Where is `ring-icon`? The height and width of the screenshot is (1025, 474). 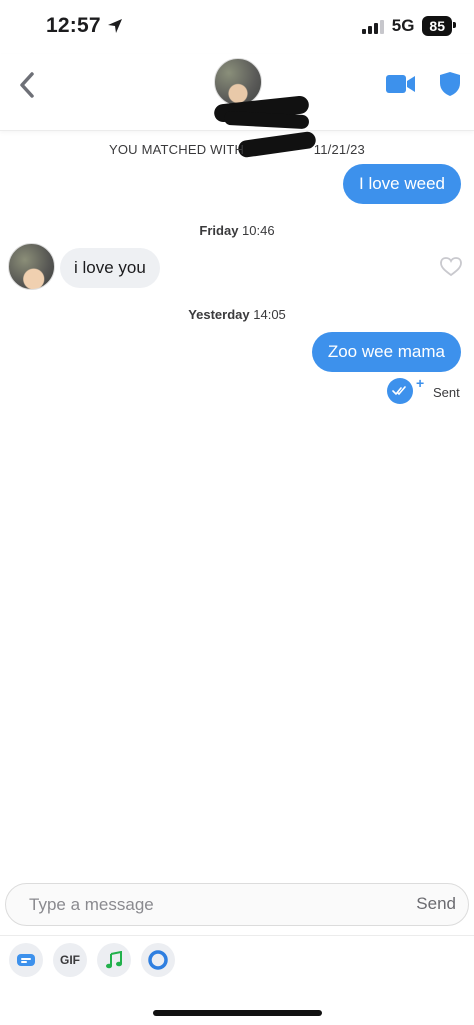 ring-icon is located at coordinates (158, 960).